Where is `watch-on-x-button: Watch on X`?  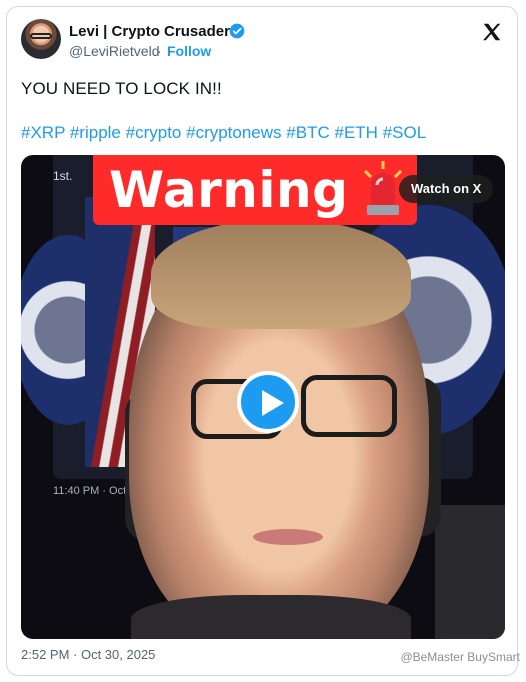
watch-on-x-button: Watch on X is located at coordinates (446, 189).